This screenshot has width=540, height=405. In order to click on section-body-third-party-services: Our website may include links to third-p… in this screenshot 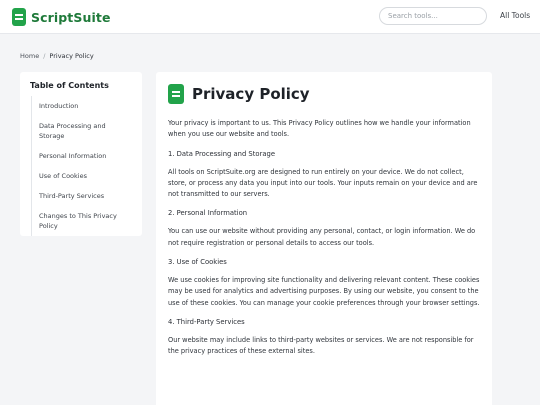, I will do `click(321, 345)`.